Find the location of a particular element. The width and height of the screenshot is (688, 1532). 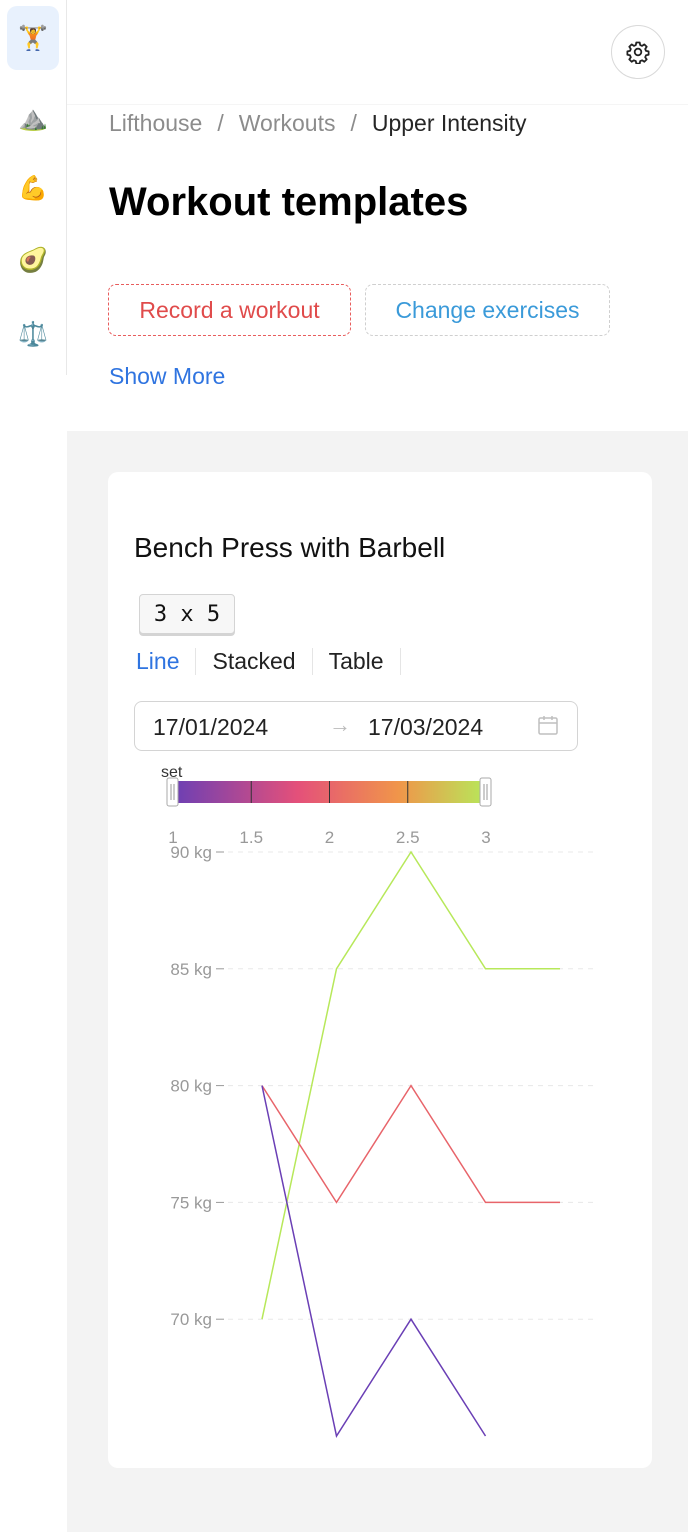

nav-item-exercises: 💪 is located at coordinates (33, 188).